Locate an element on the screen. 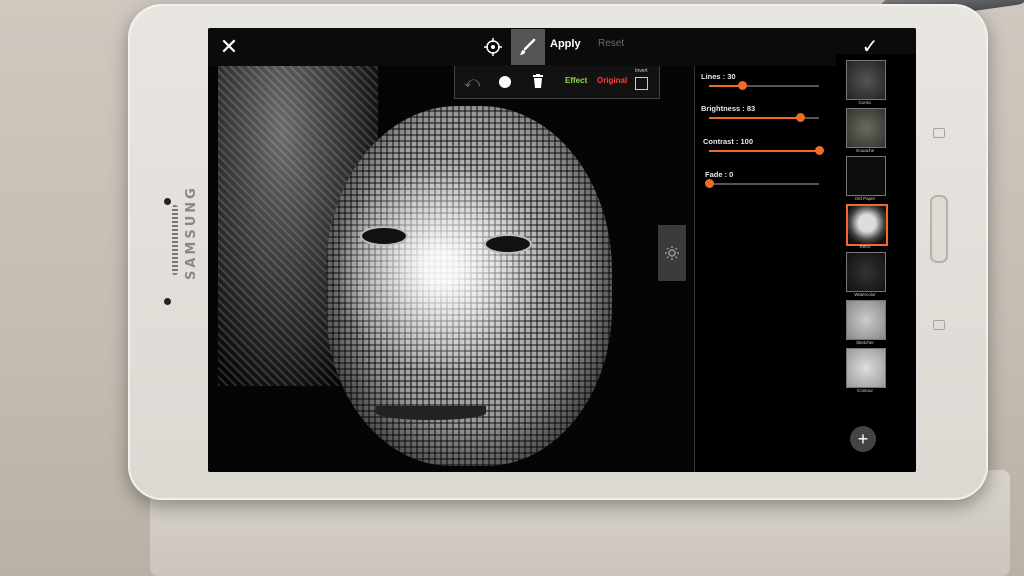  effect-label: Comic is located at coordinates (865, 102).